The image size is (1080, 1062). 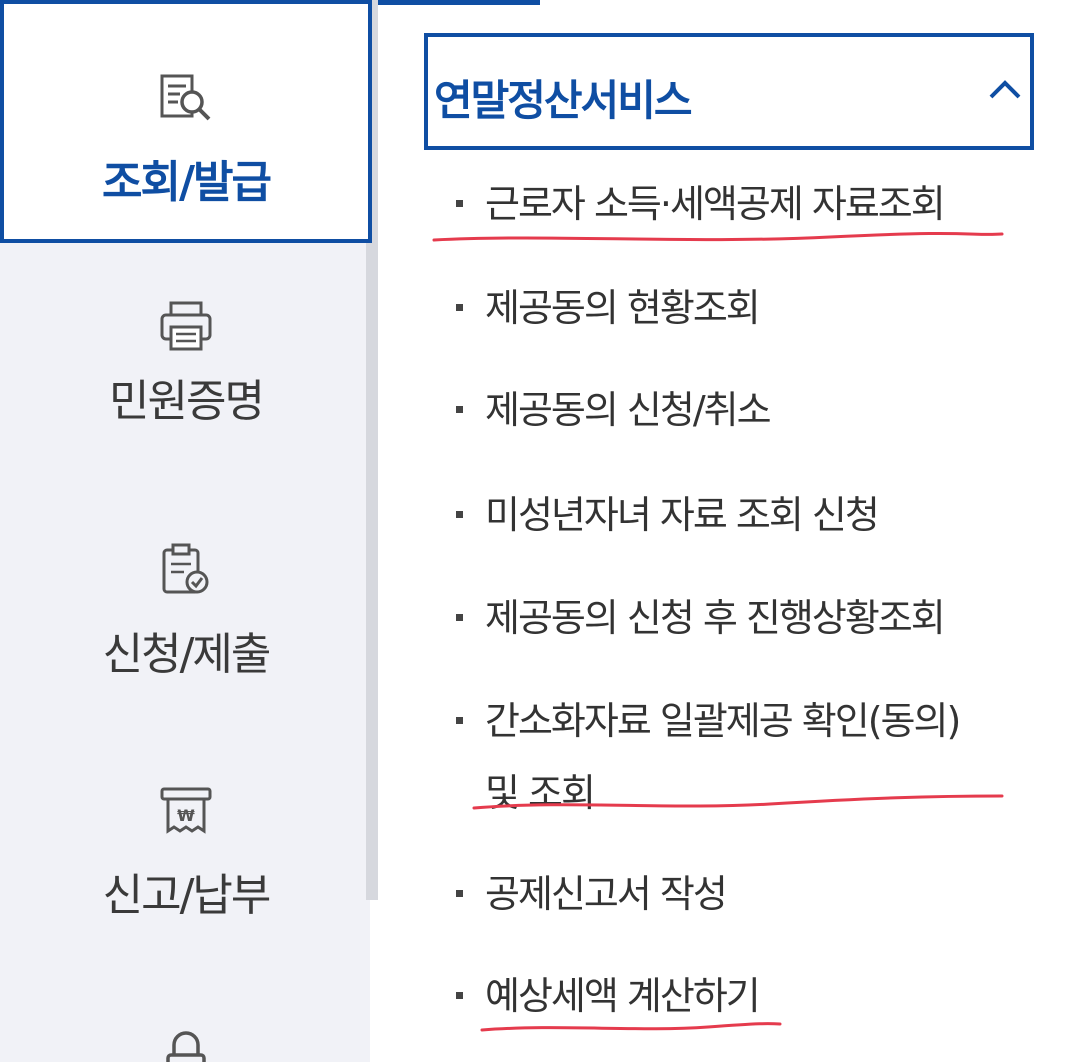 I want to click on sidebar-item-partial, so click(x=186, y=1017).